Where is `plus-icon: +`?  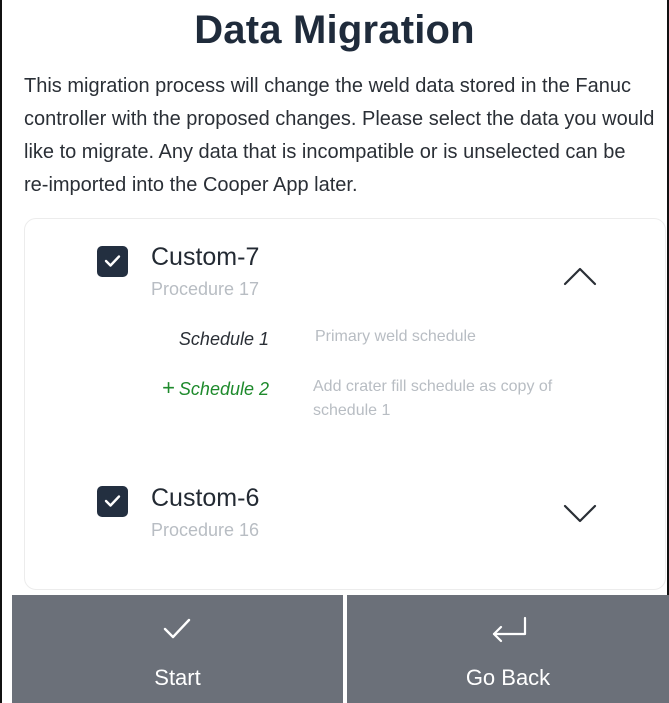
plus-icon: + is located at coordinates (168, 387).